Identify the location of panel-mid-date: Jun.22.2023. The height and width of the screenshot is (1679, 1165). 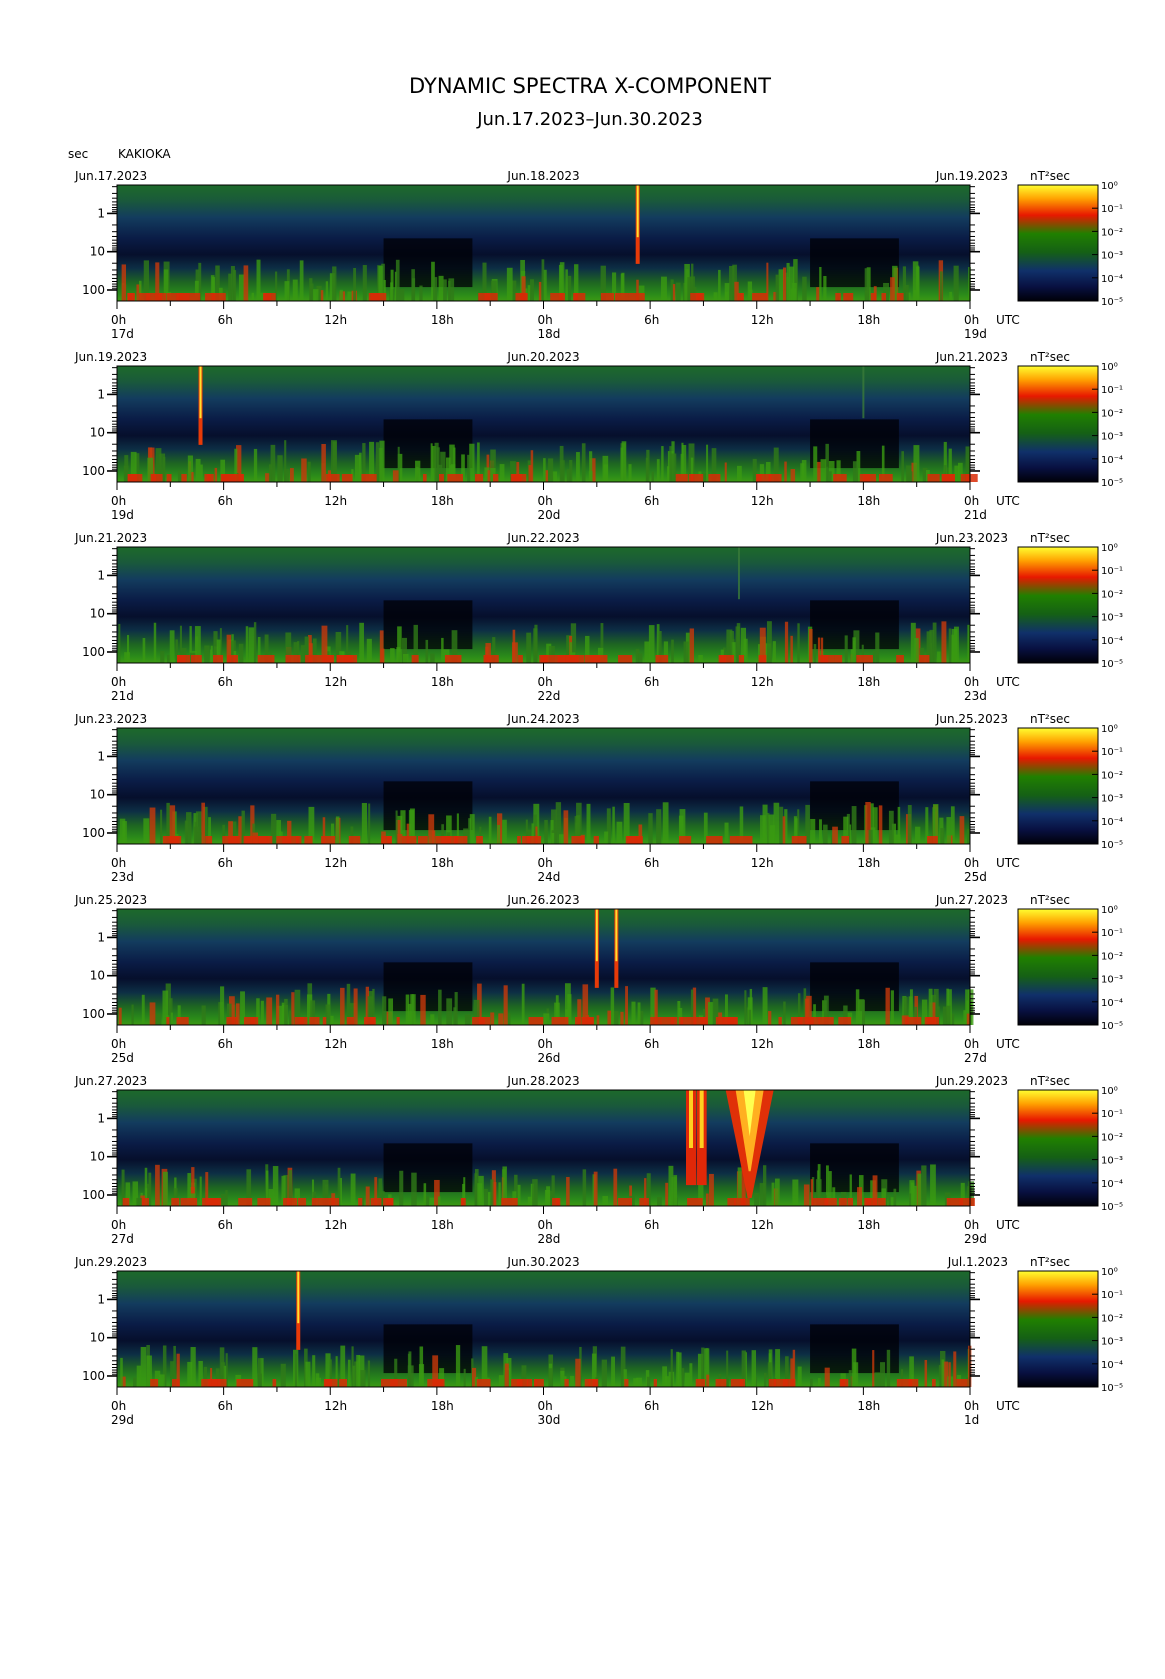
(542, 538).